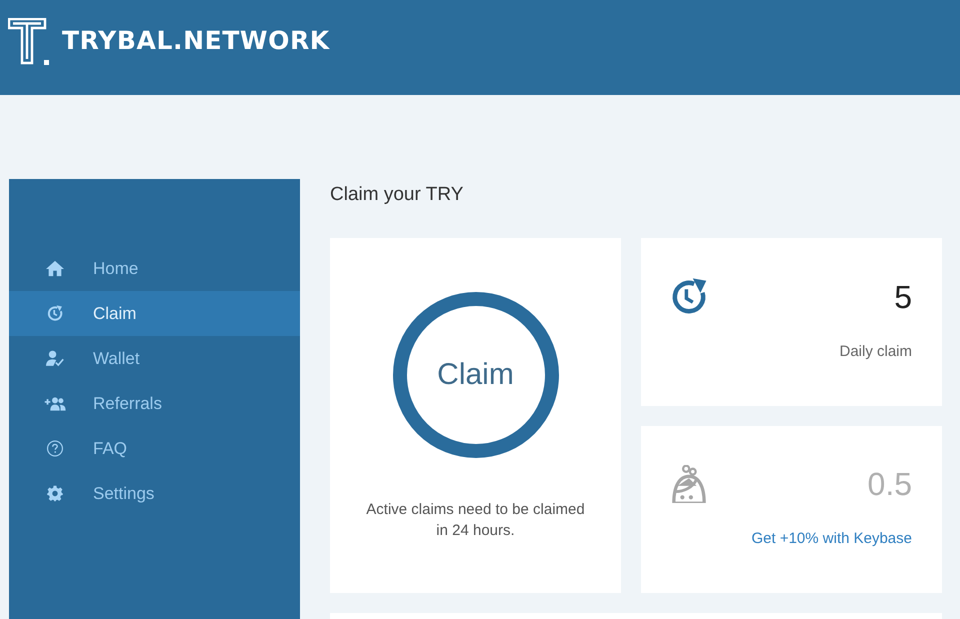  What do you see at coordinates (689, 484) in the screenshot?
I see `mascot-icon` at bounding box center [689, 484].